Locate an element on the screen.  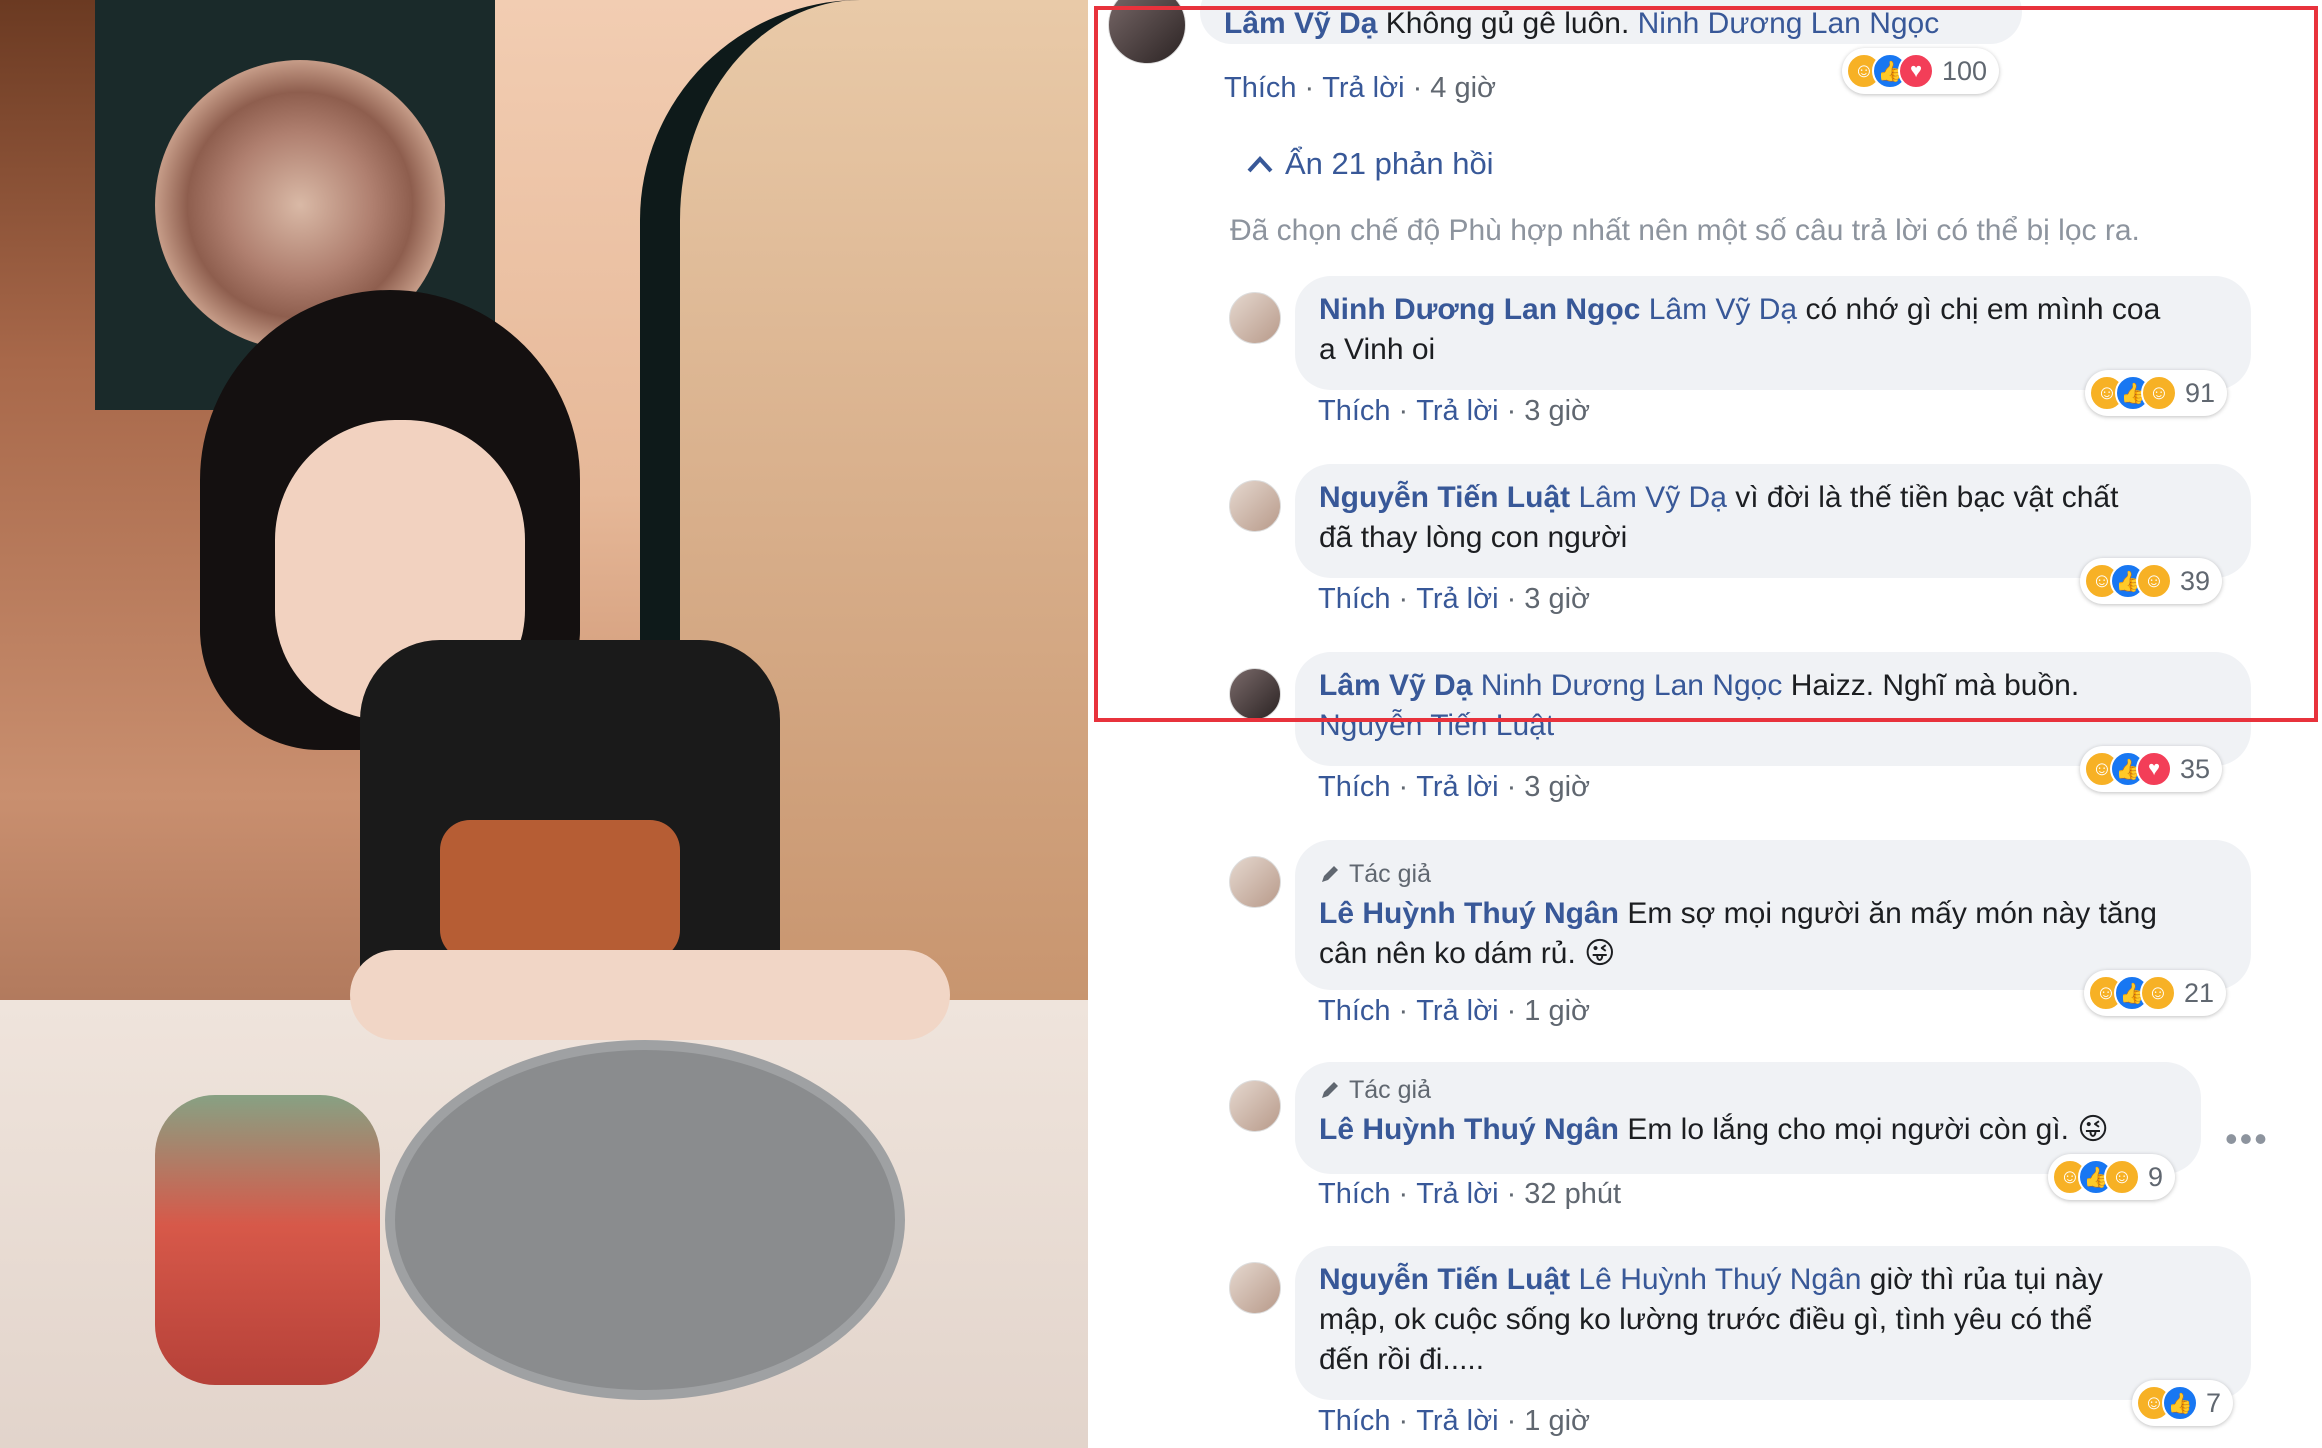
reaction-count: 7 is located at coordinates (2214, 1402).